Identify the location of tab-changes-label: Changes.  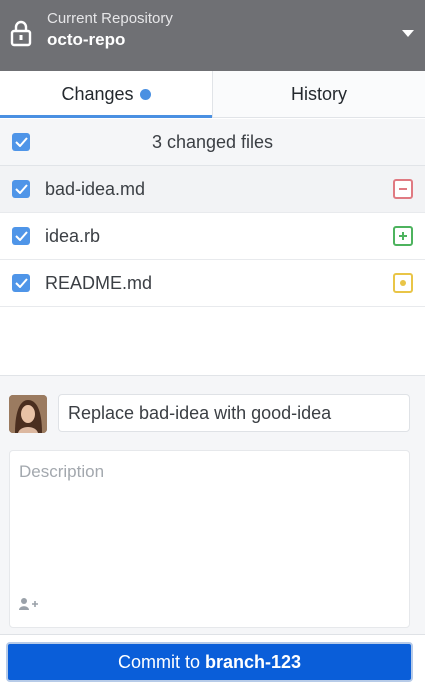
(97, 93).